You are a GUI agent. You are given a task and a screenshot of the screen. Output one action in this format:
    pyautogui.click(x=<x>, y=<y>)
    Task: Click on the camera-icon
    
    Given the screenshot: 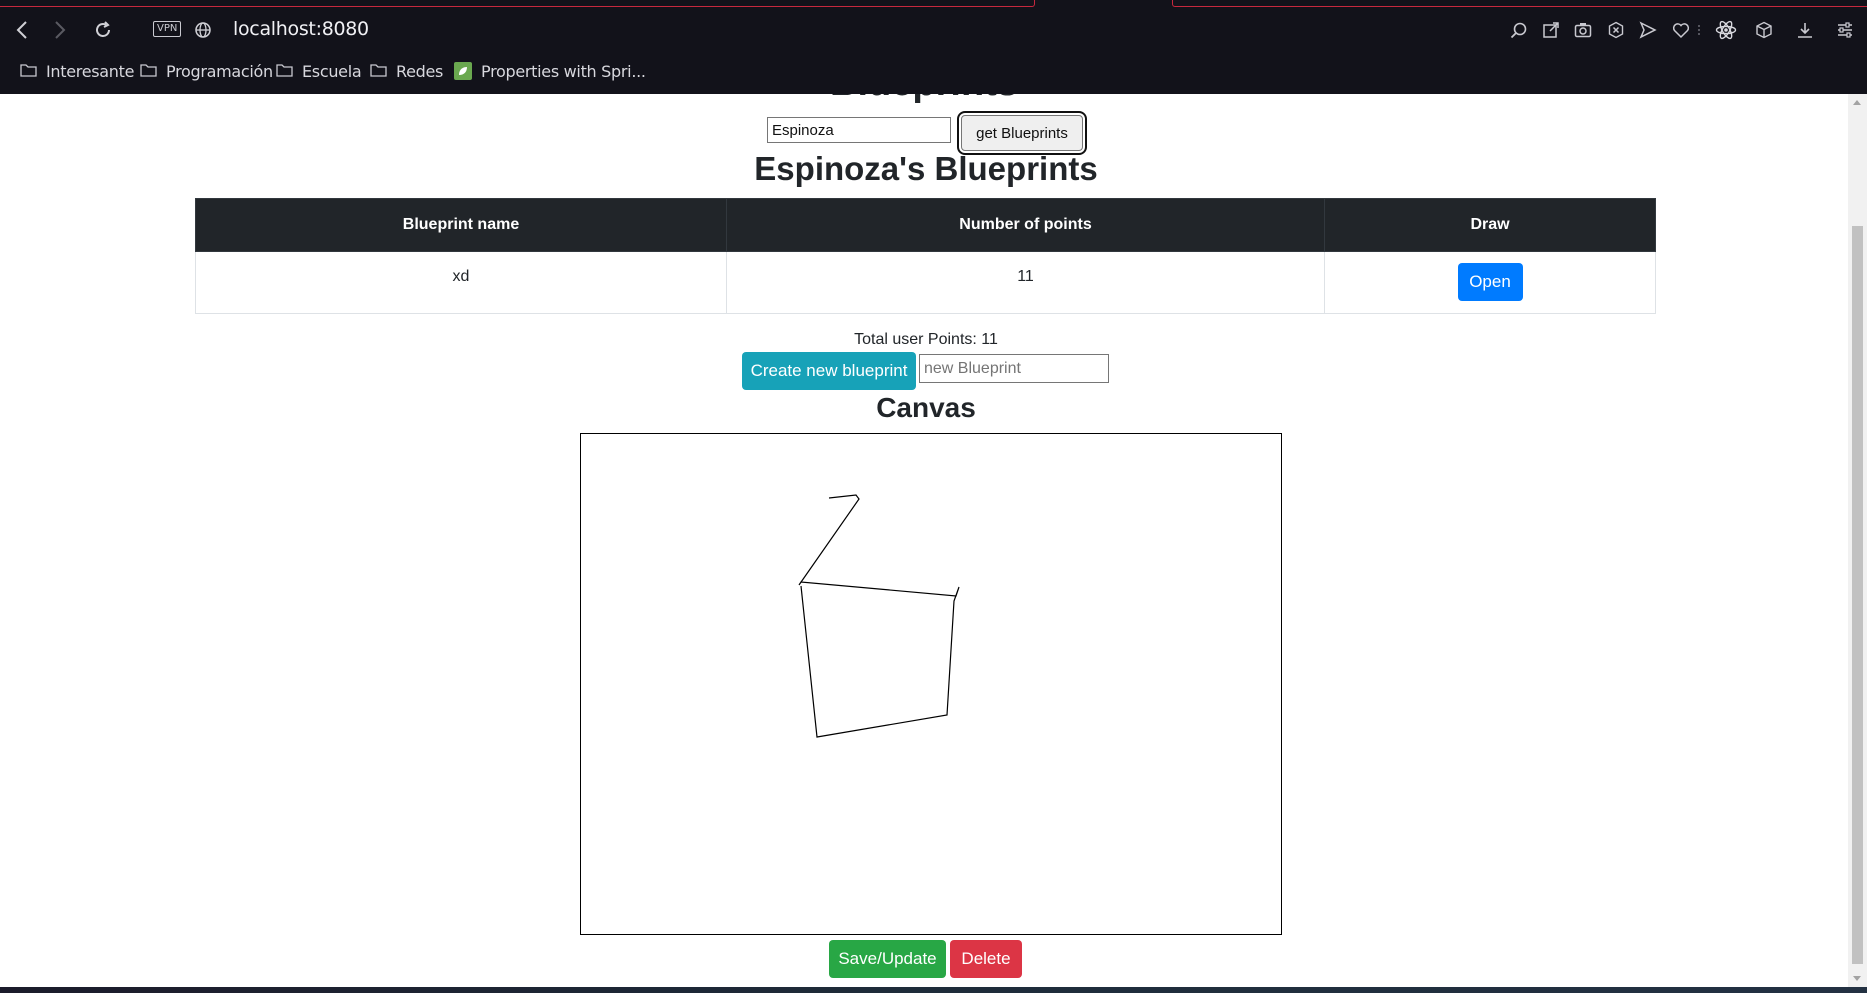 What is the action you would take?
    pyautogui.click(x=1583, y=30)
    